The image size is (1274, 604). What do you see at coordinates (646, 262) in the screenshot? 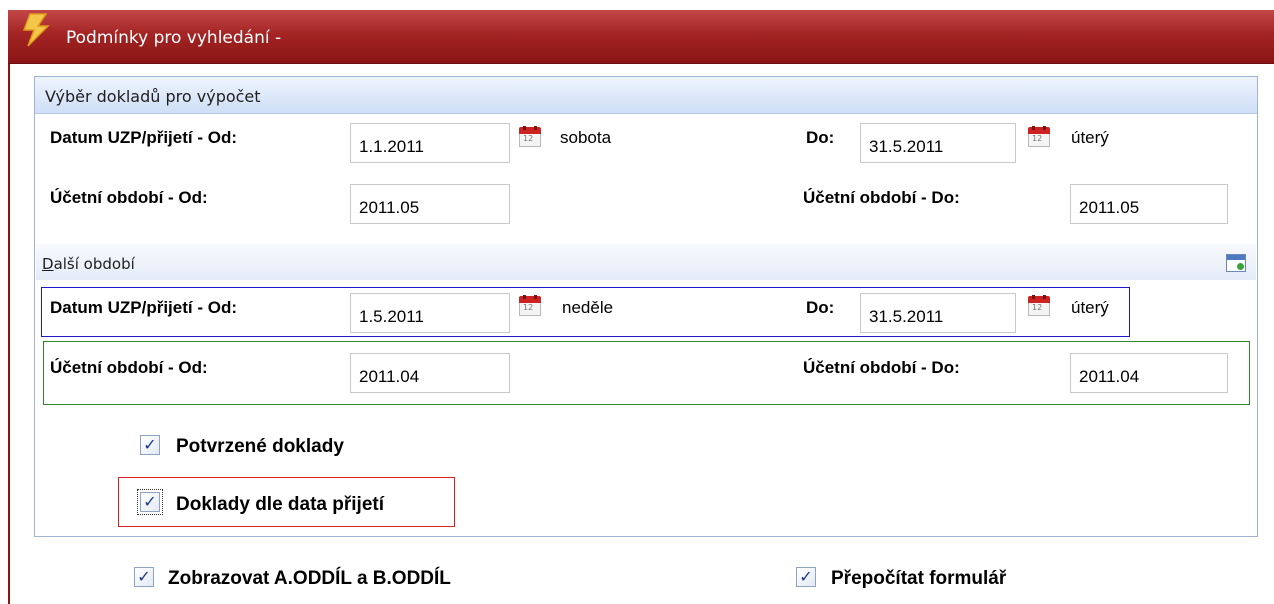
I see `other-period-header: Další období` at bounding box center [646, 262].